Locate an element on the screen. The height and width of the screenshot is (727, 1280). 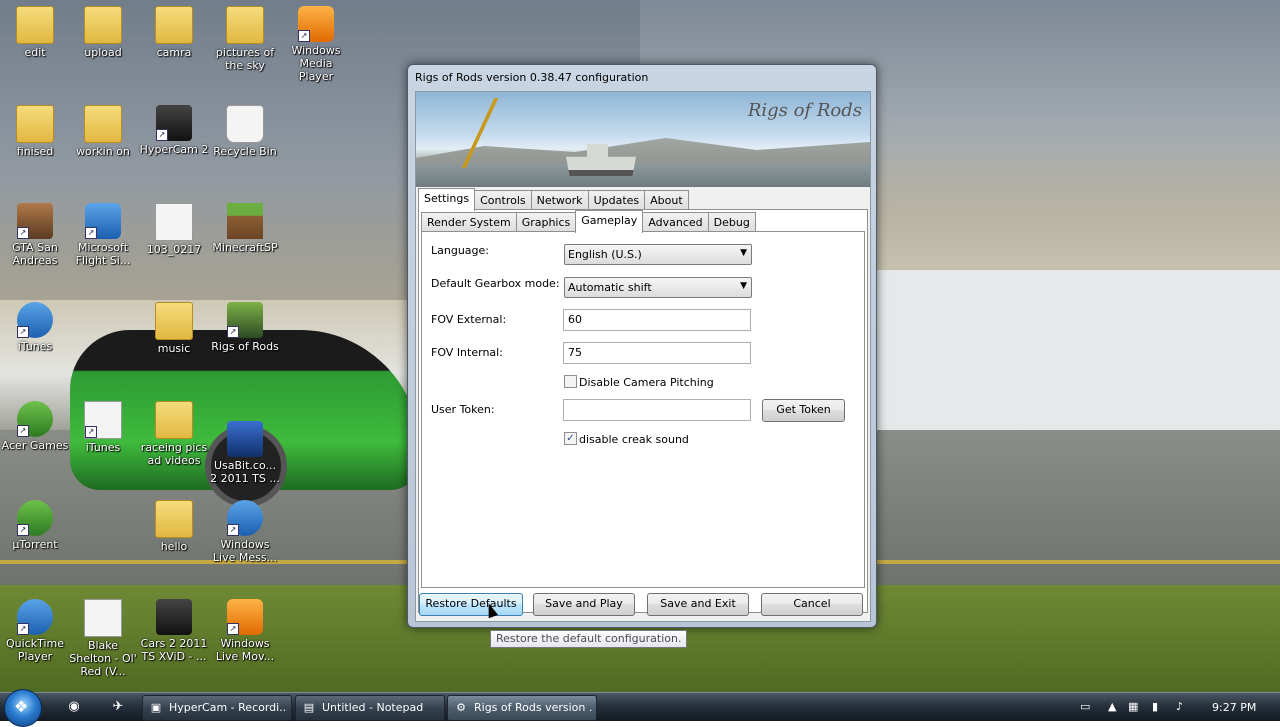
taskbar-clock: 9:27 PM is located at coordinates (1234, 707).